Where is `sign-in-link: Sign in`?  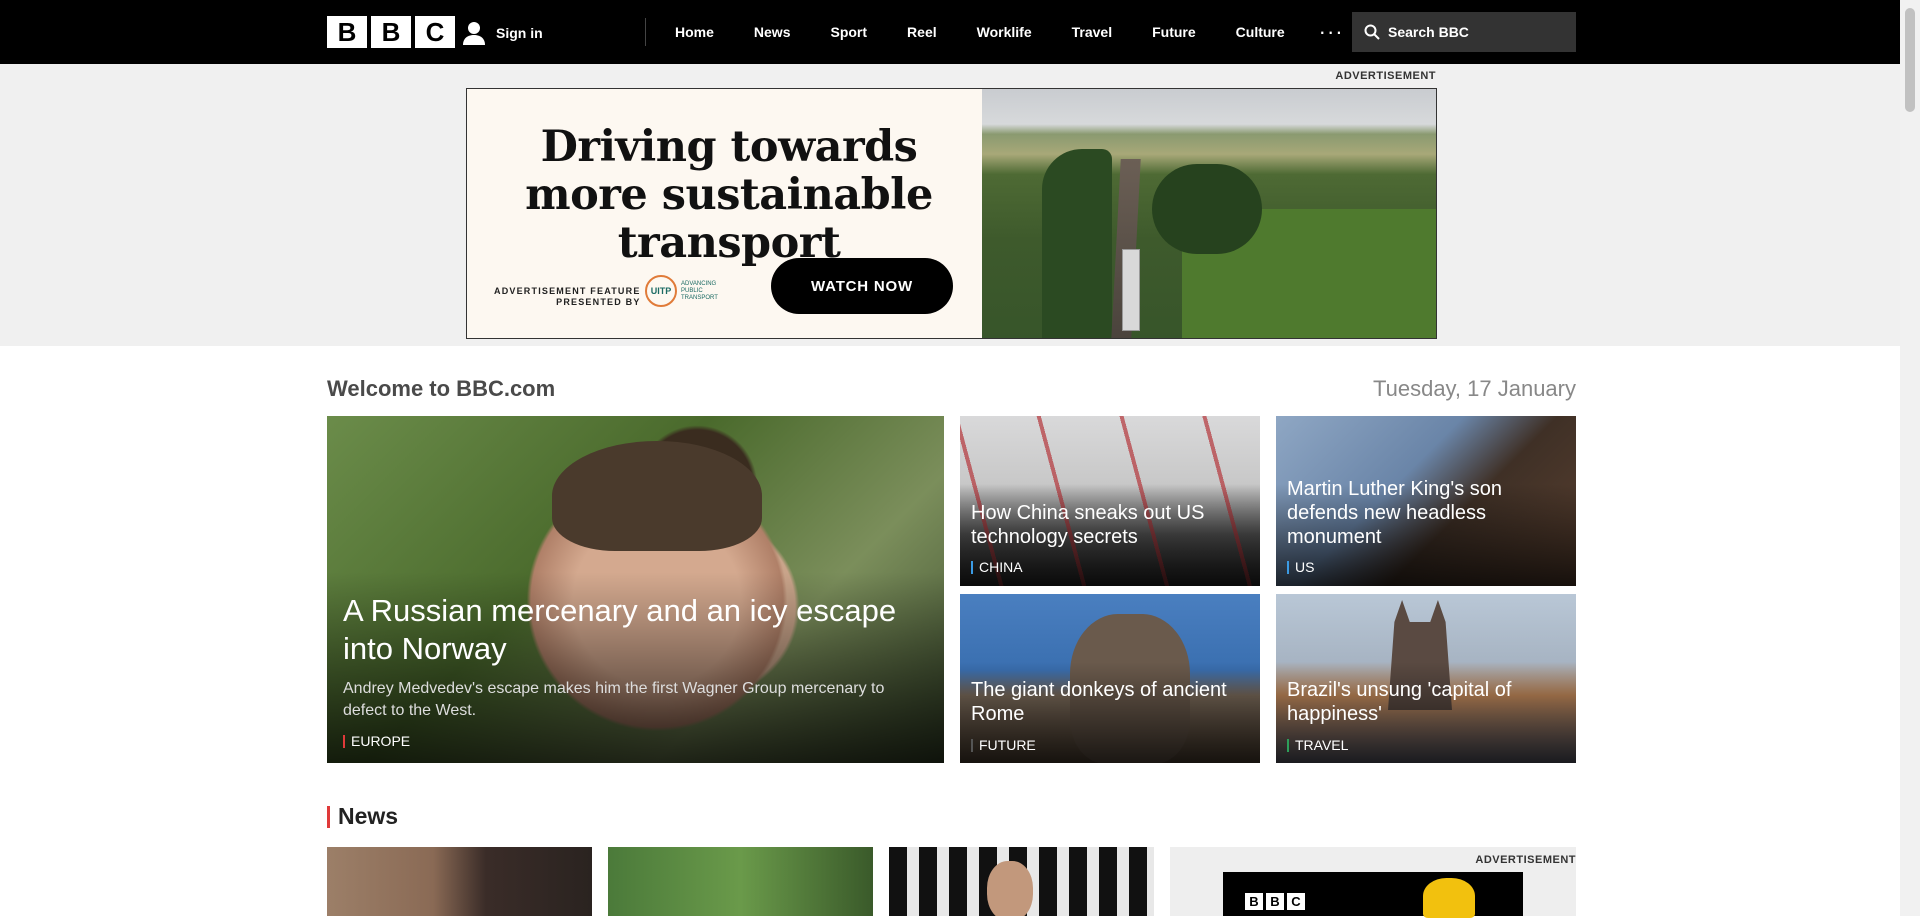 sign-in-link: Sign in is located at coordinates (502, 33).